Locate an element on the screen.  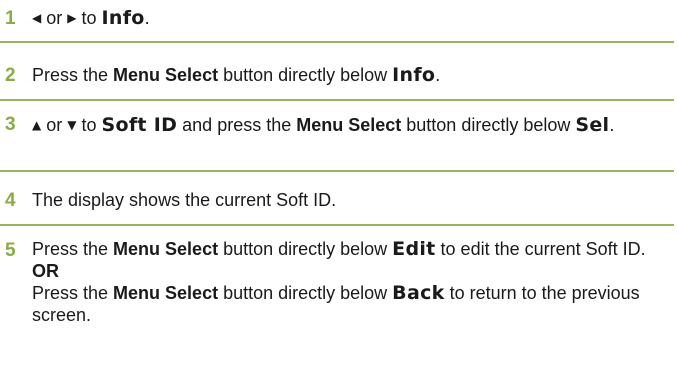
display-label-soft-id: Soft ID is located at coordinates (139, 125).